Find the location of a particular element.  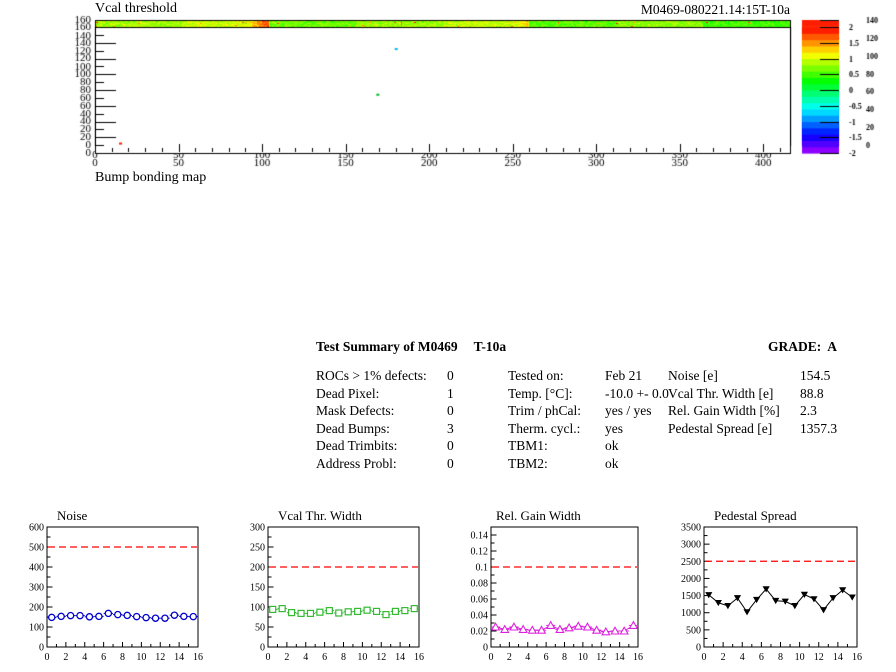

summary-row: Therm. cycl.: yes is located at coordinates (593, 429).